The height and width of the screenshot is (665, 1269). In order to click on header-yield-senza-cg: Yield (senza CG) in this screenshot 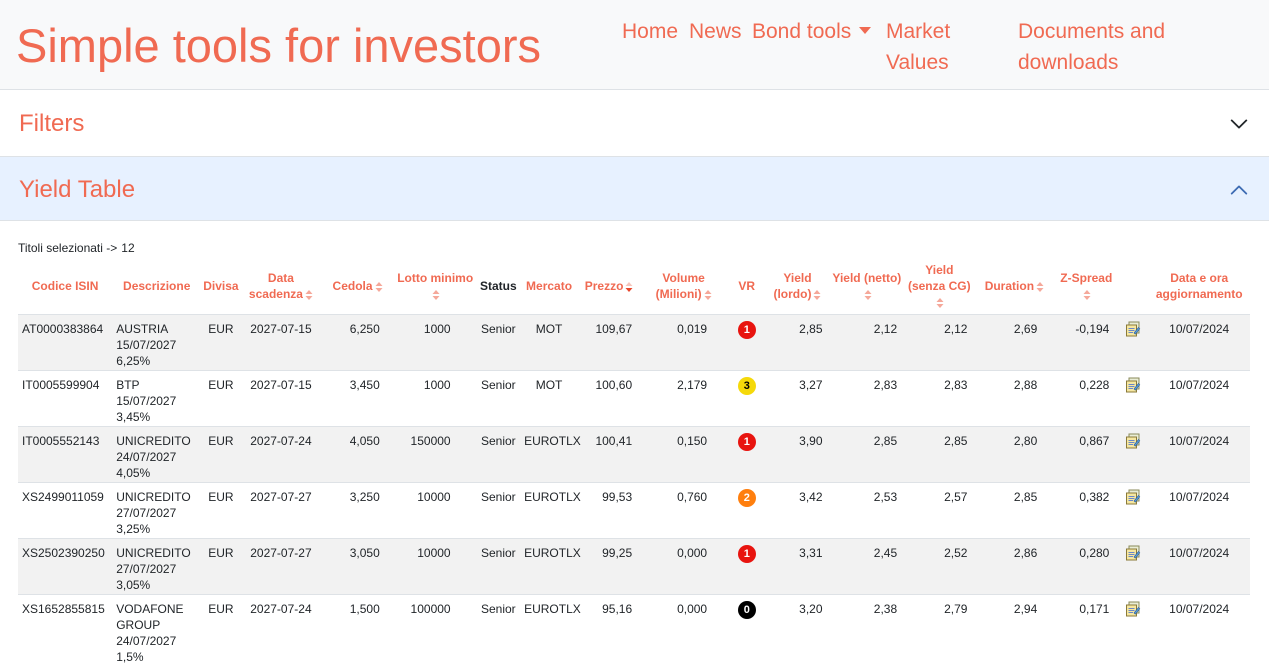, I will do `click(939, 286)`.